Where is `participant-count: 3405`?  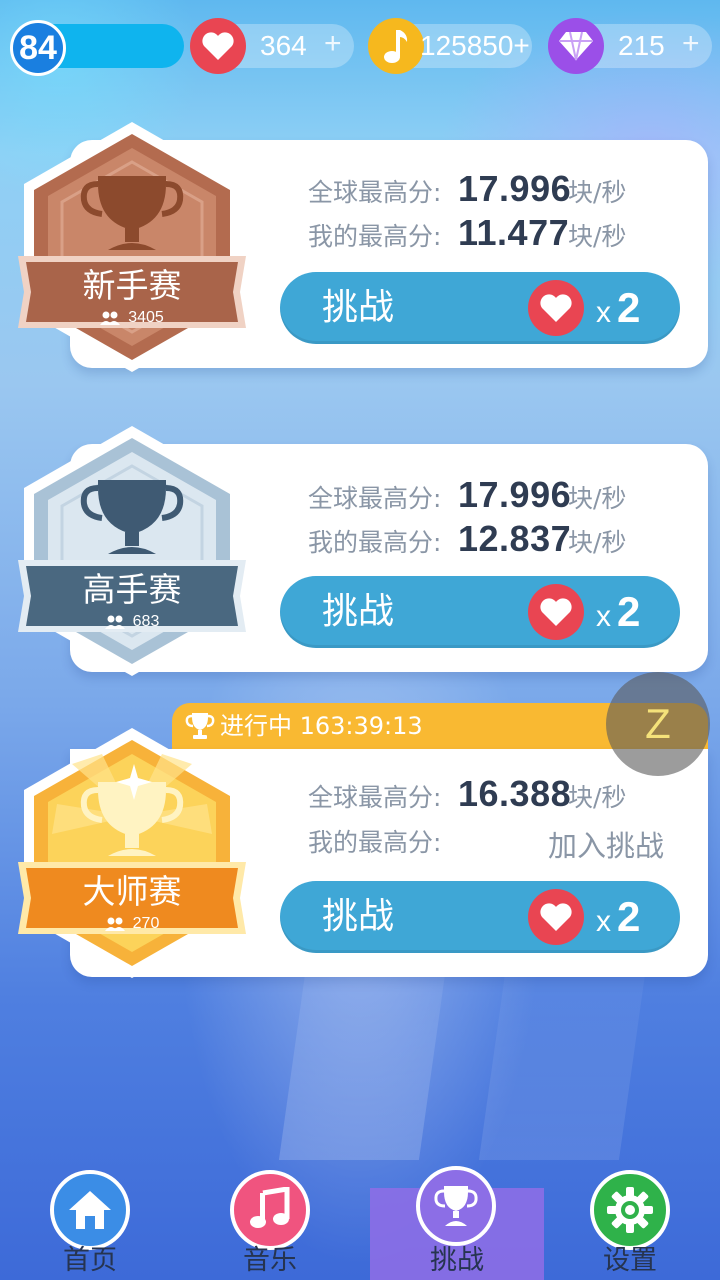 participant-count: 3405 is located at coordinates (132, 318).